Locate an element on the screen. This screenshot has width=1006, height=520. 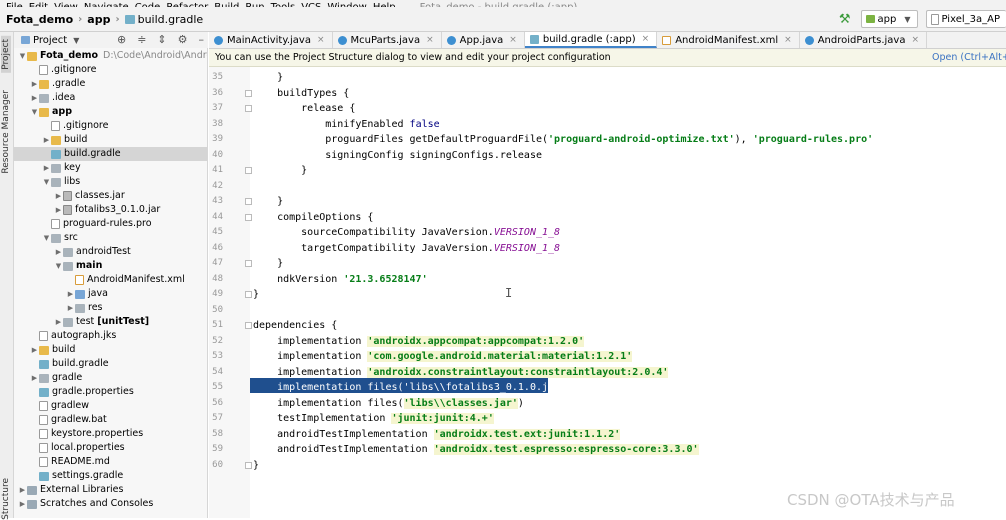
tree-item: ▼Fota_demoD:\Code\Android\AndroidSt is located at coordinates (111, 56).